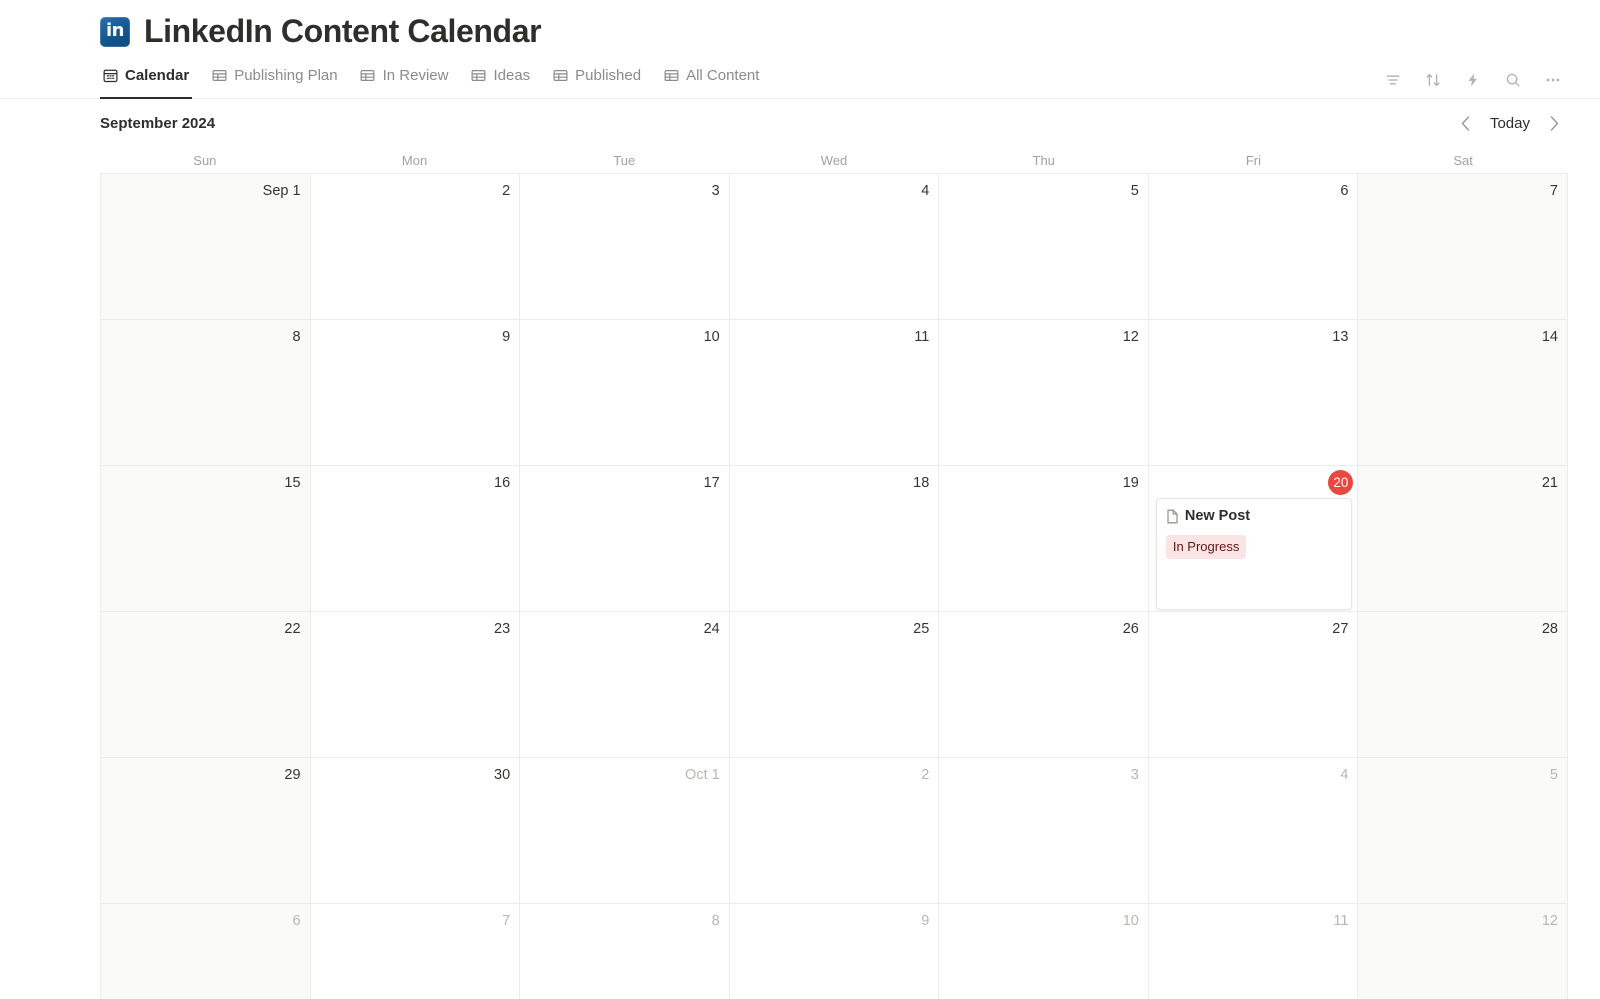 This screenshot has height=999, width=1600. What do you see at coordinates (206, 831) in the screenshot?
I see `day-cell: 29` at bounding box center [206, 831].